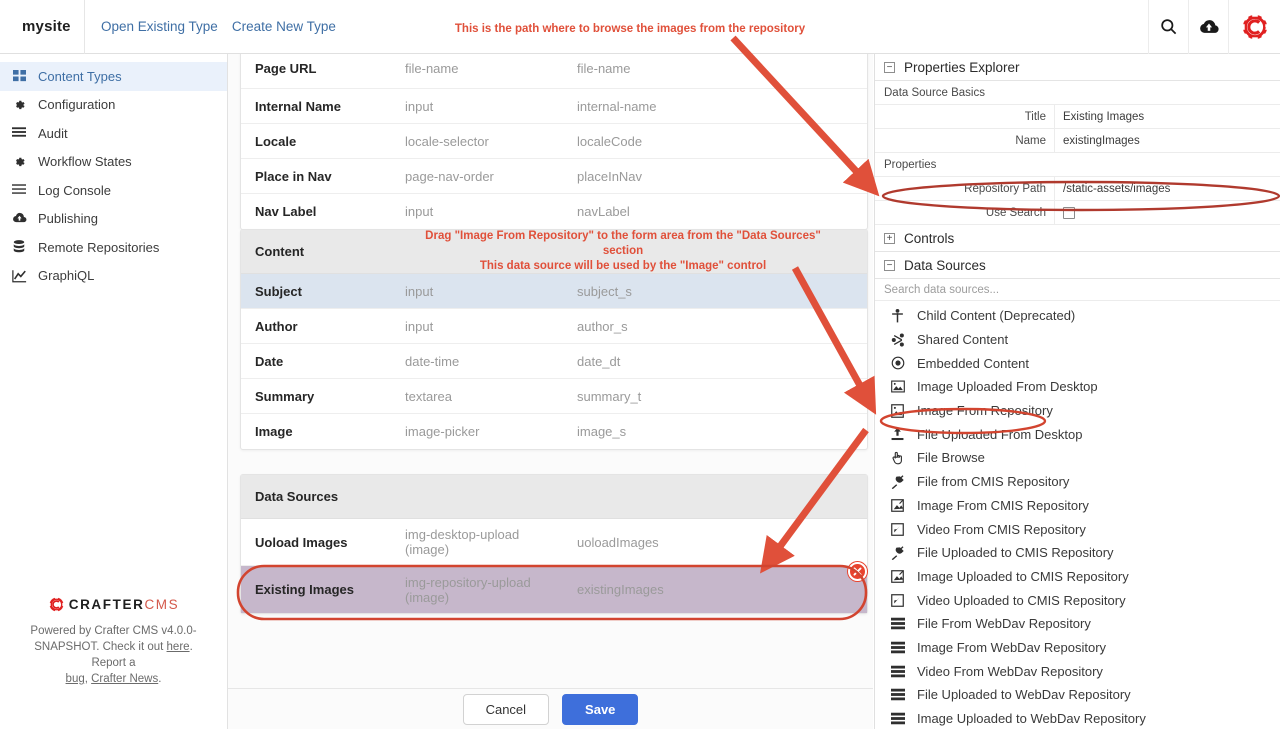 The image size is (1280, 729). I want to click on table-row: Summary textarea summary_t, so click(554, 396).